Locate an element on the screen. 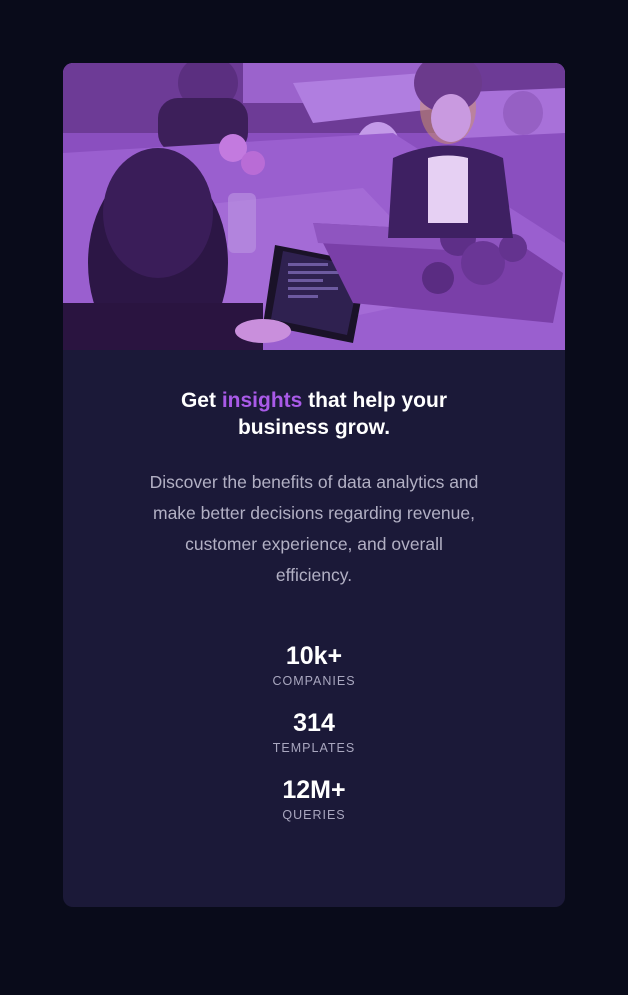 This screenshot has width=628, height=995. stat-value: 12M+ is located at coordinates (314, 790).